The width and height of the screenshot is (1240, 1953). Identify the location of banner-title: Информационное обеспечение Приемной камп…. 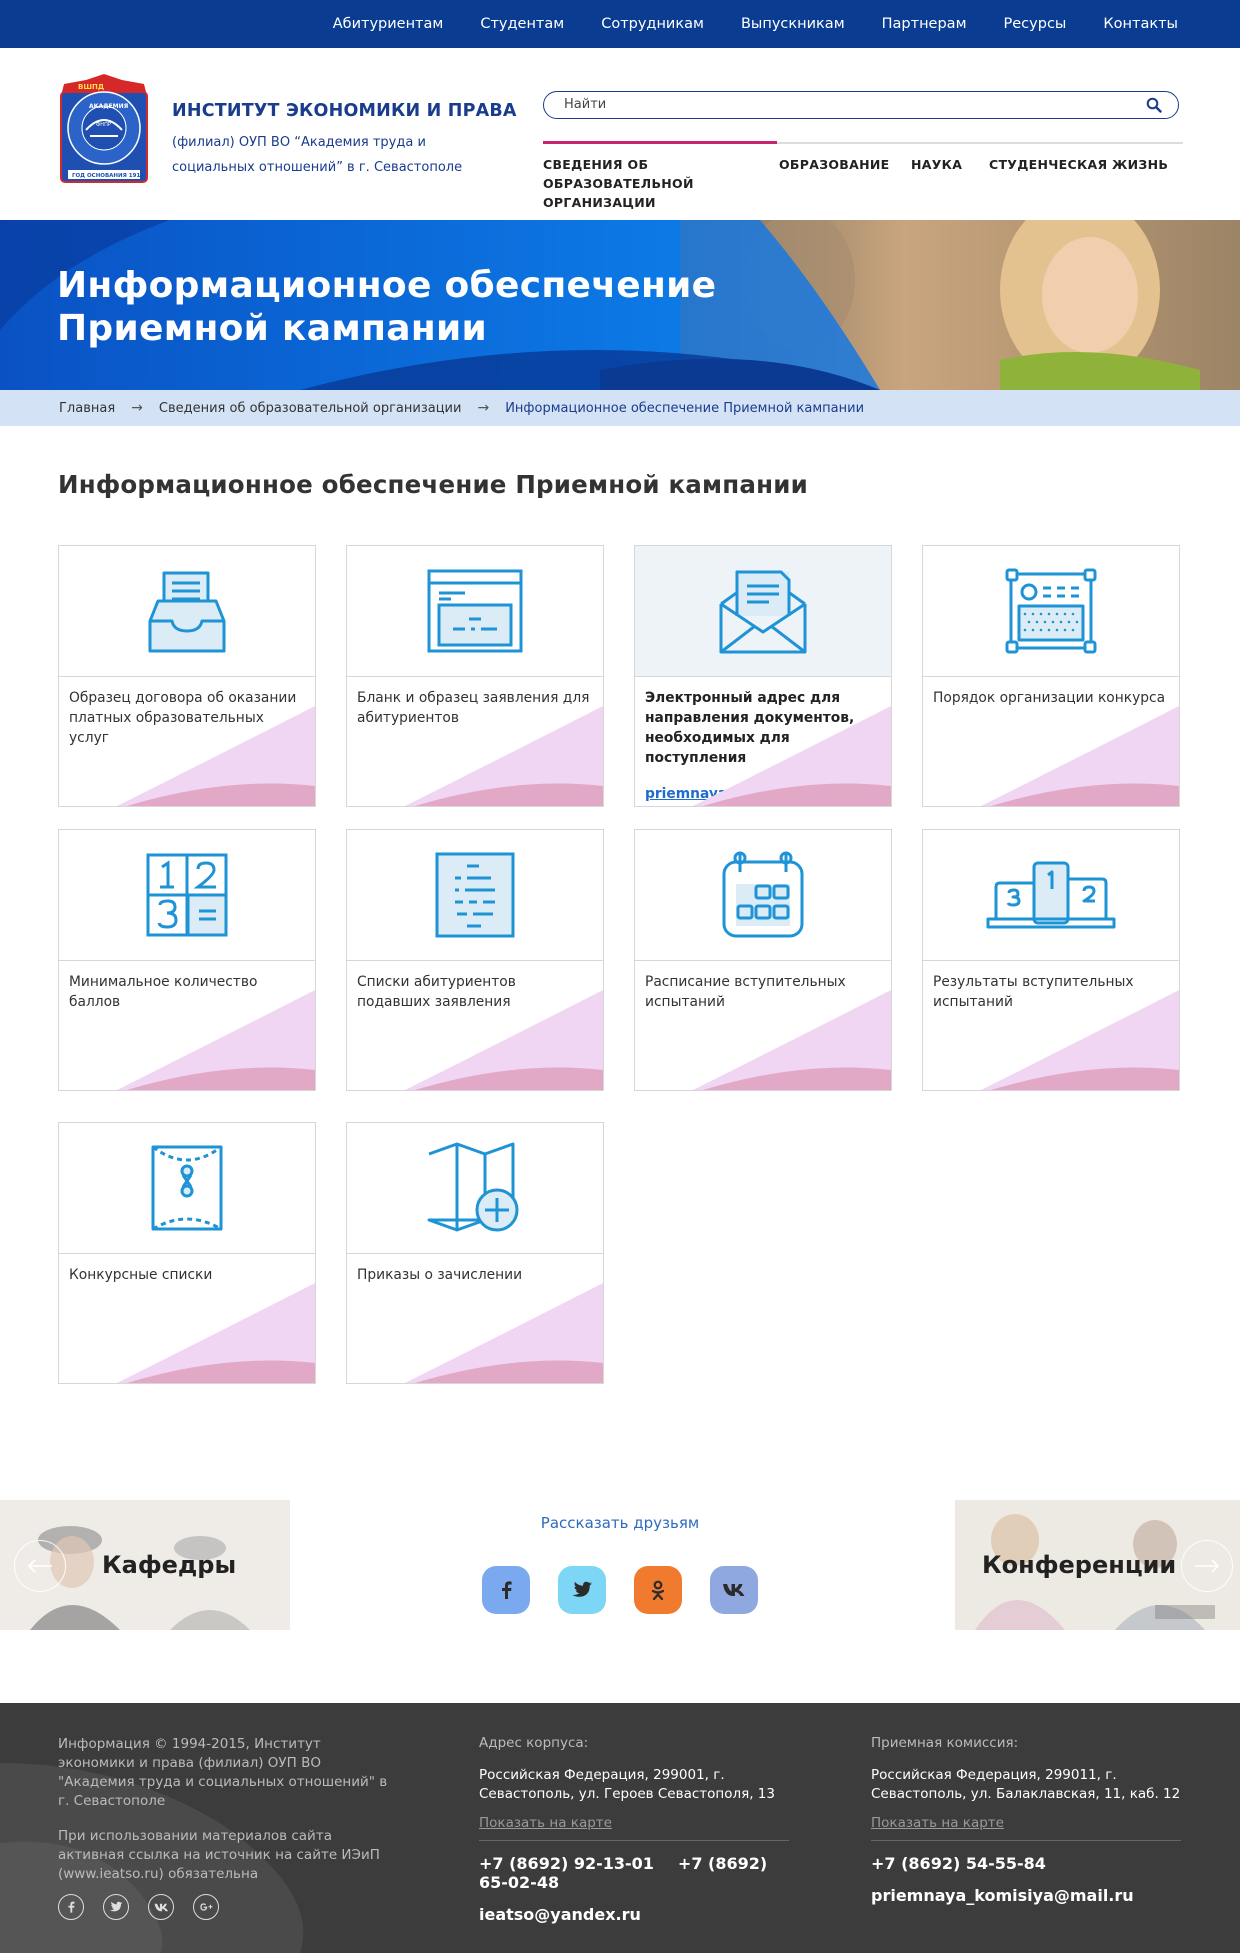
(387, 307).